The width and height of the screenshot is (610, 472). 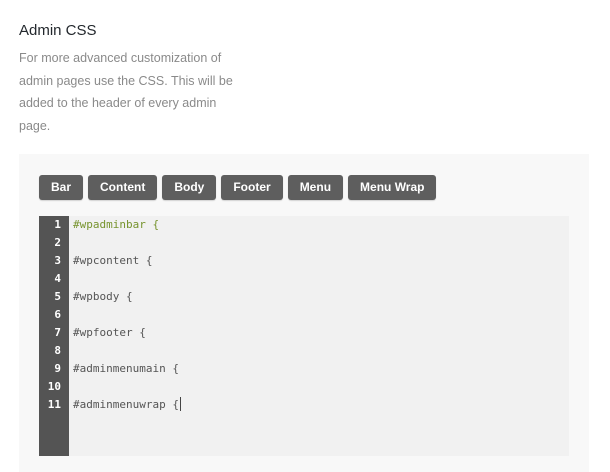 I want to click on line-text: #adminmenumain {, so click(x=126, y=368).